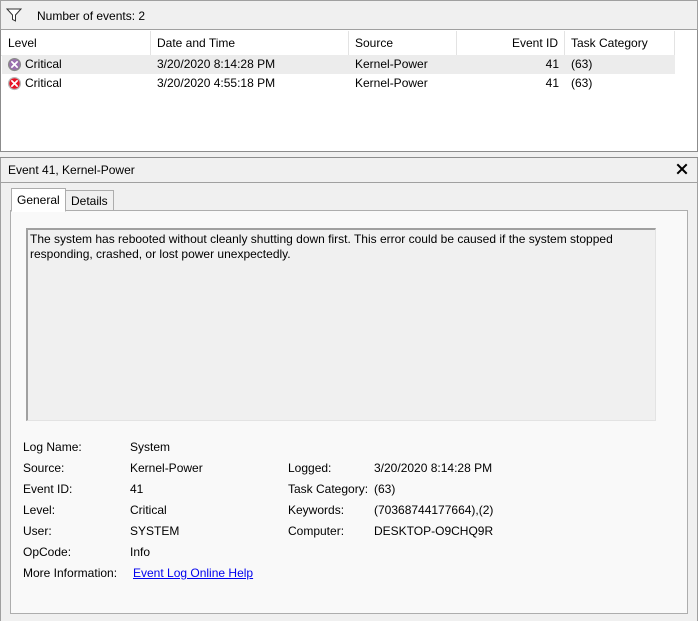  What do you see at coordinates (434, 510) in the screenshot?
I see `keywords-value: (70368744177664),(2)` at bounding box center [434, 510].